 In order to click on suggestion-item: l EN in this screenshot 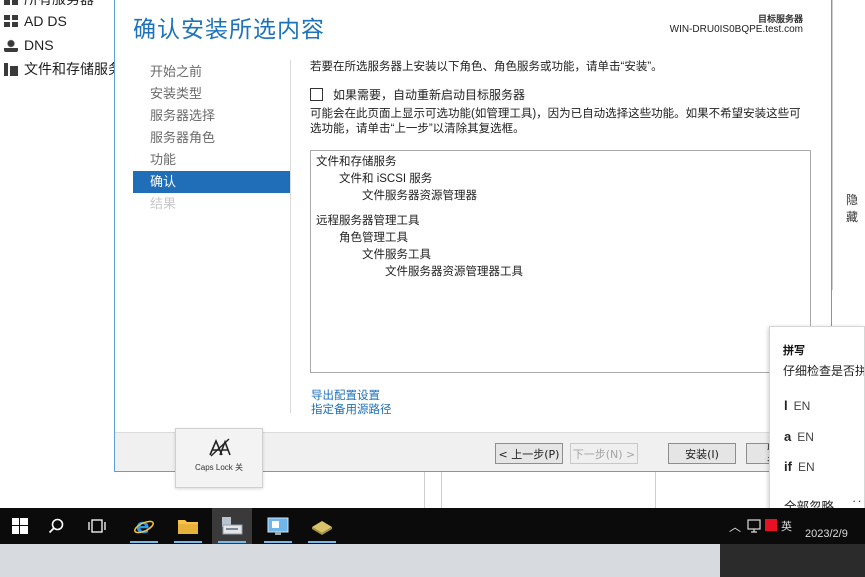, I will do `click(797, 405)`.